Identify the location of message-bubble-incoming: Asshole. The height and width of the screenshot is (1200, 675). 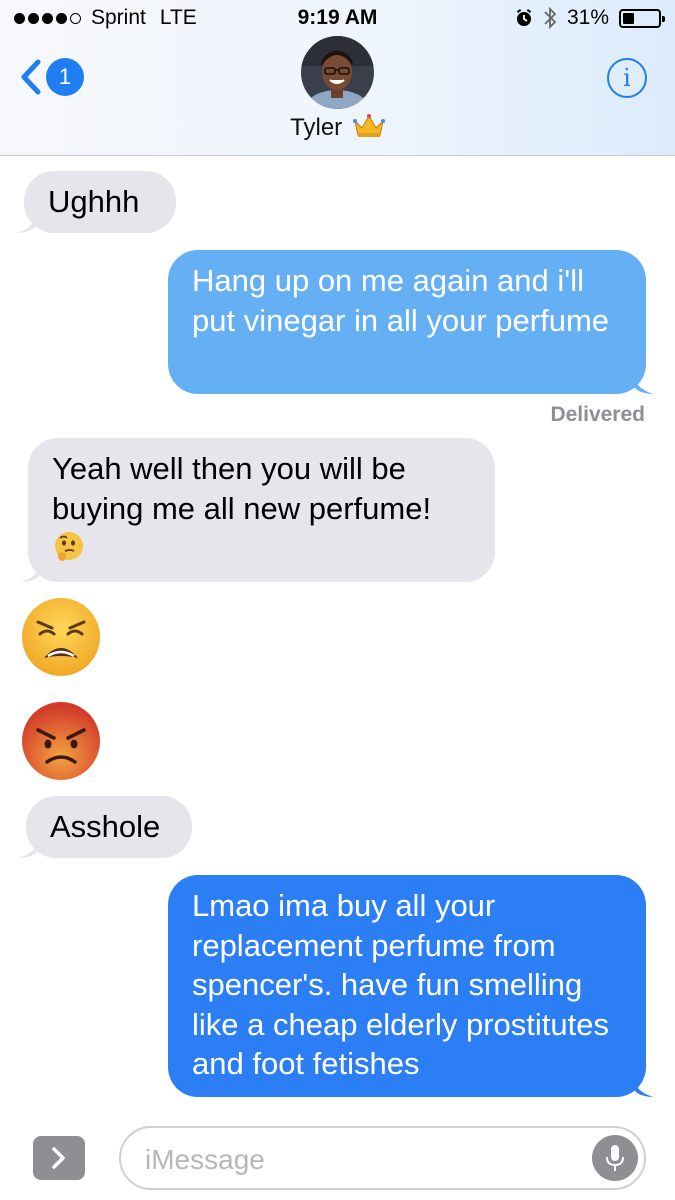
(105, 827).